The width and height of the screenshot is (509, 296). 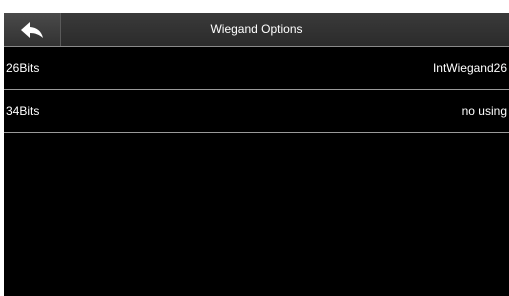 I want to click on back-arrow-icon, so click(x=32, y=30).